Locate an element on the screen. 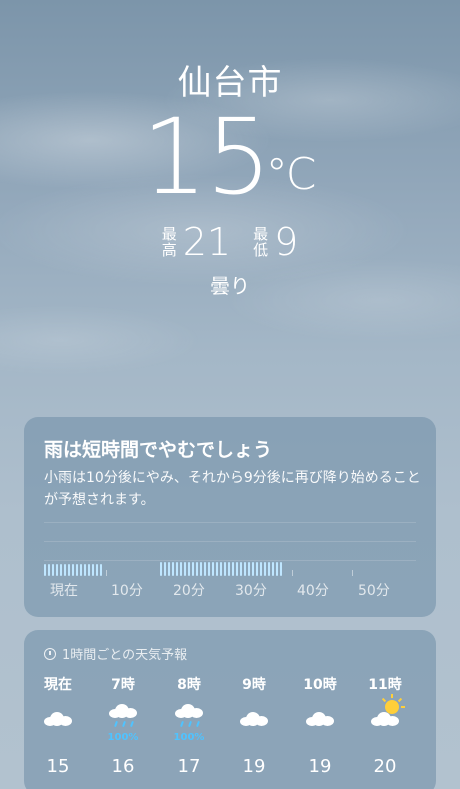 The image size is (460, 789). rain-card-description: 小雨は10分後にやみ、それから9分後に再び降り始めることが予想されます。 is located at coordinates (232, 489).